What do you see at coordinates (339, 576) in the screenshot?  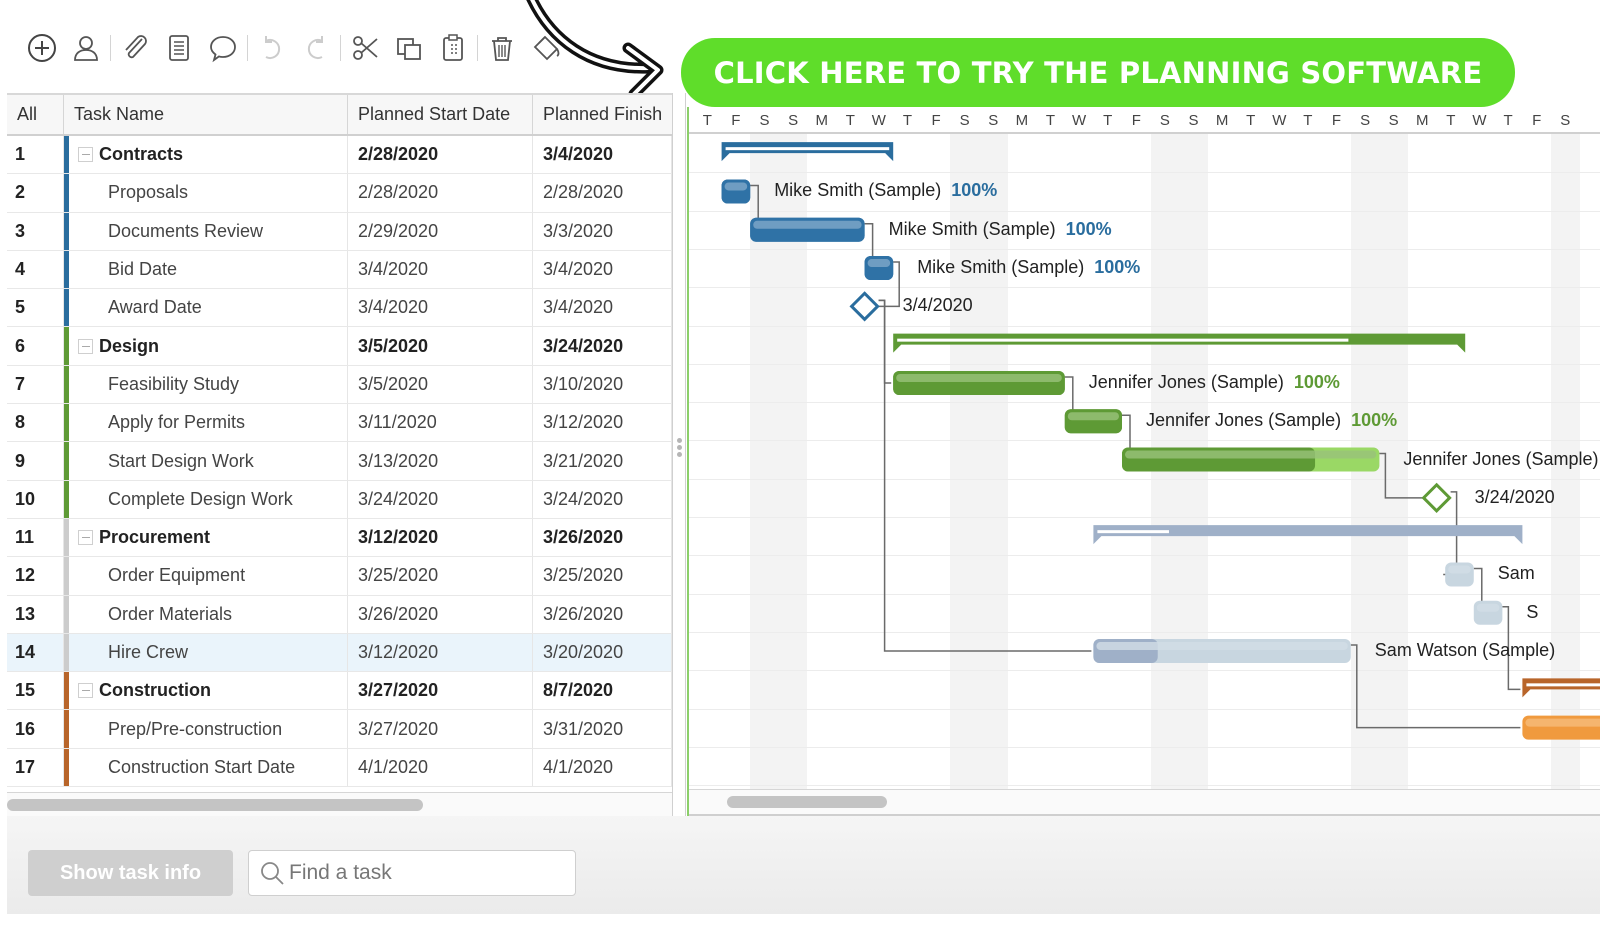 I see `grid-row: 12 Order Equipment 3/25/2020 3/25/2020` at bounding box center [339, 576].